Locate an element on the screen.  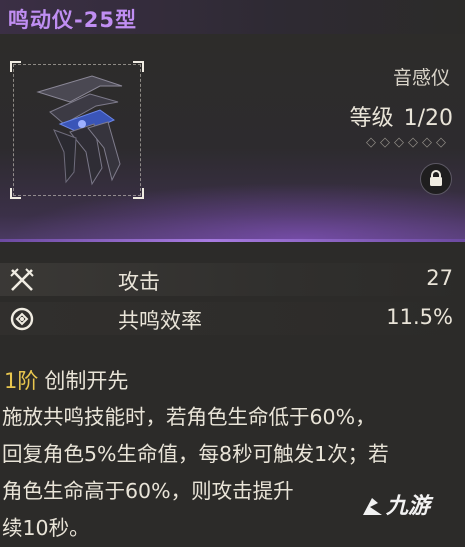
item-title: 鸣动仪-25型 is located at coordinates (72, 20).